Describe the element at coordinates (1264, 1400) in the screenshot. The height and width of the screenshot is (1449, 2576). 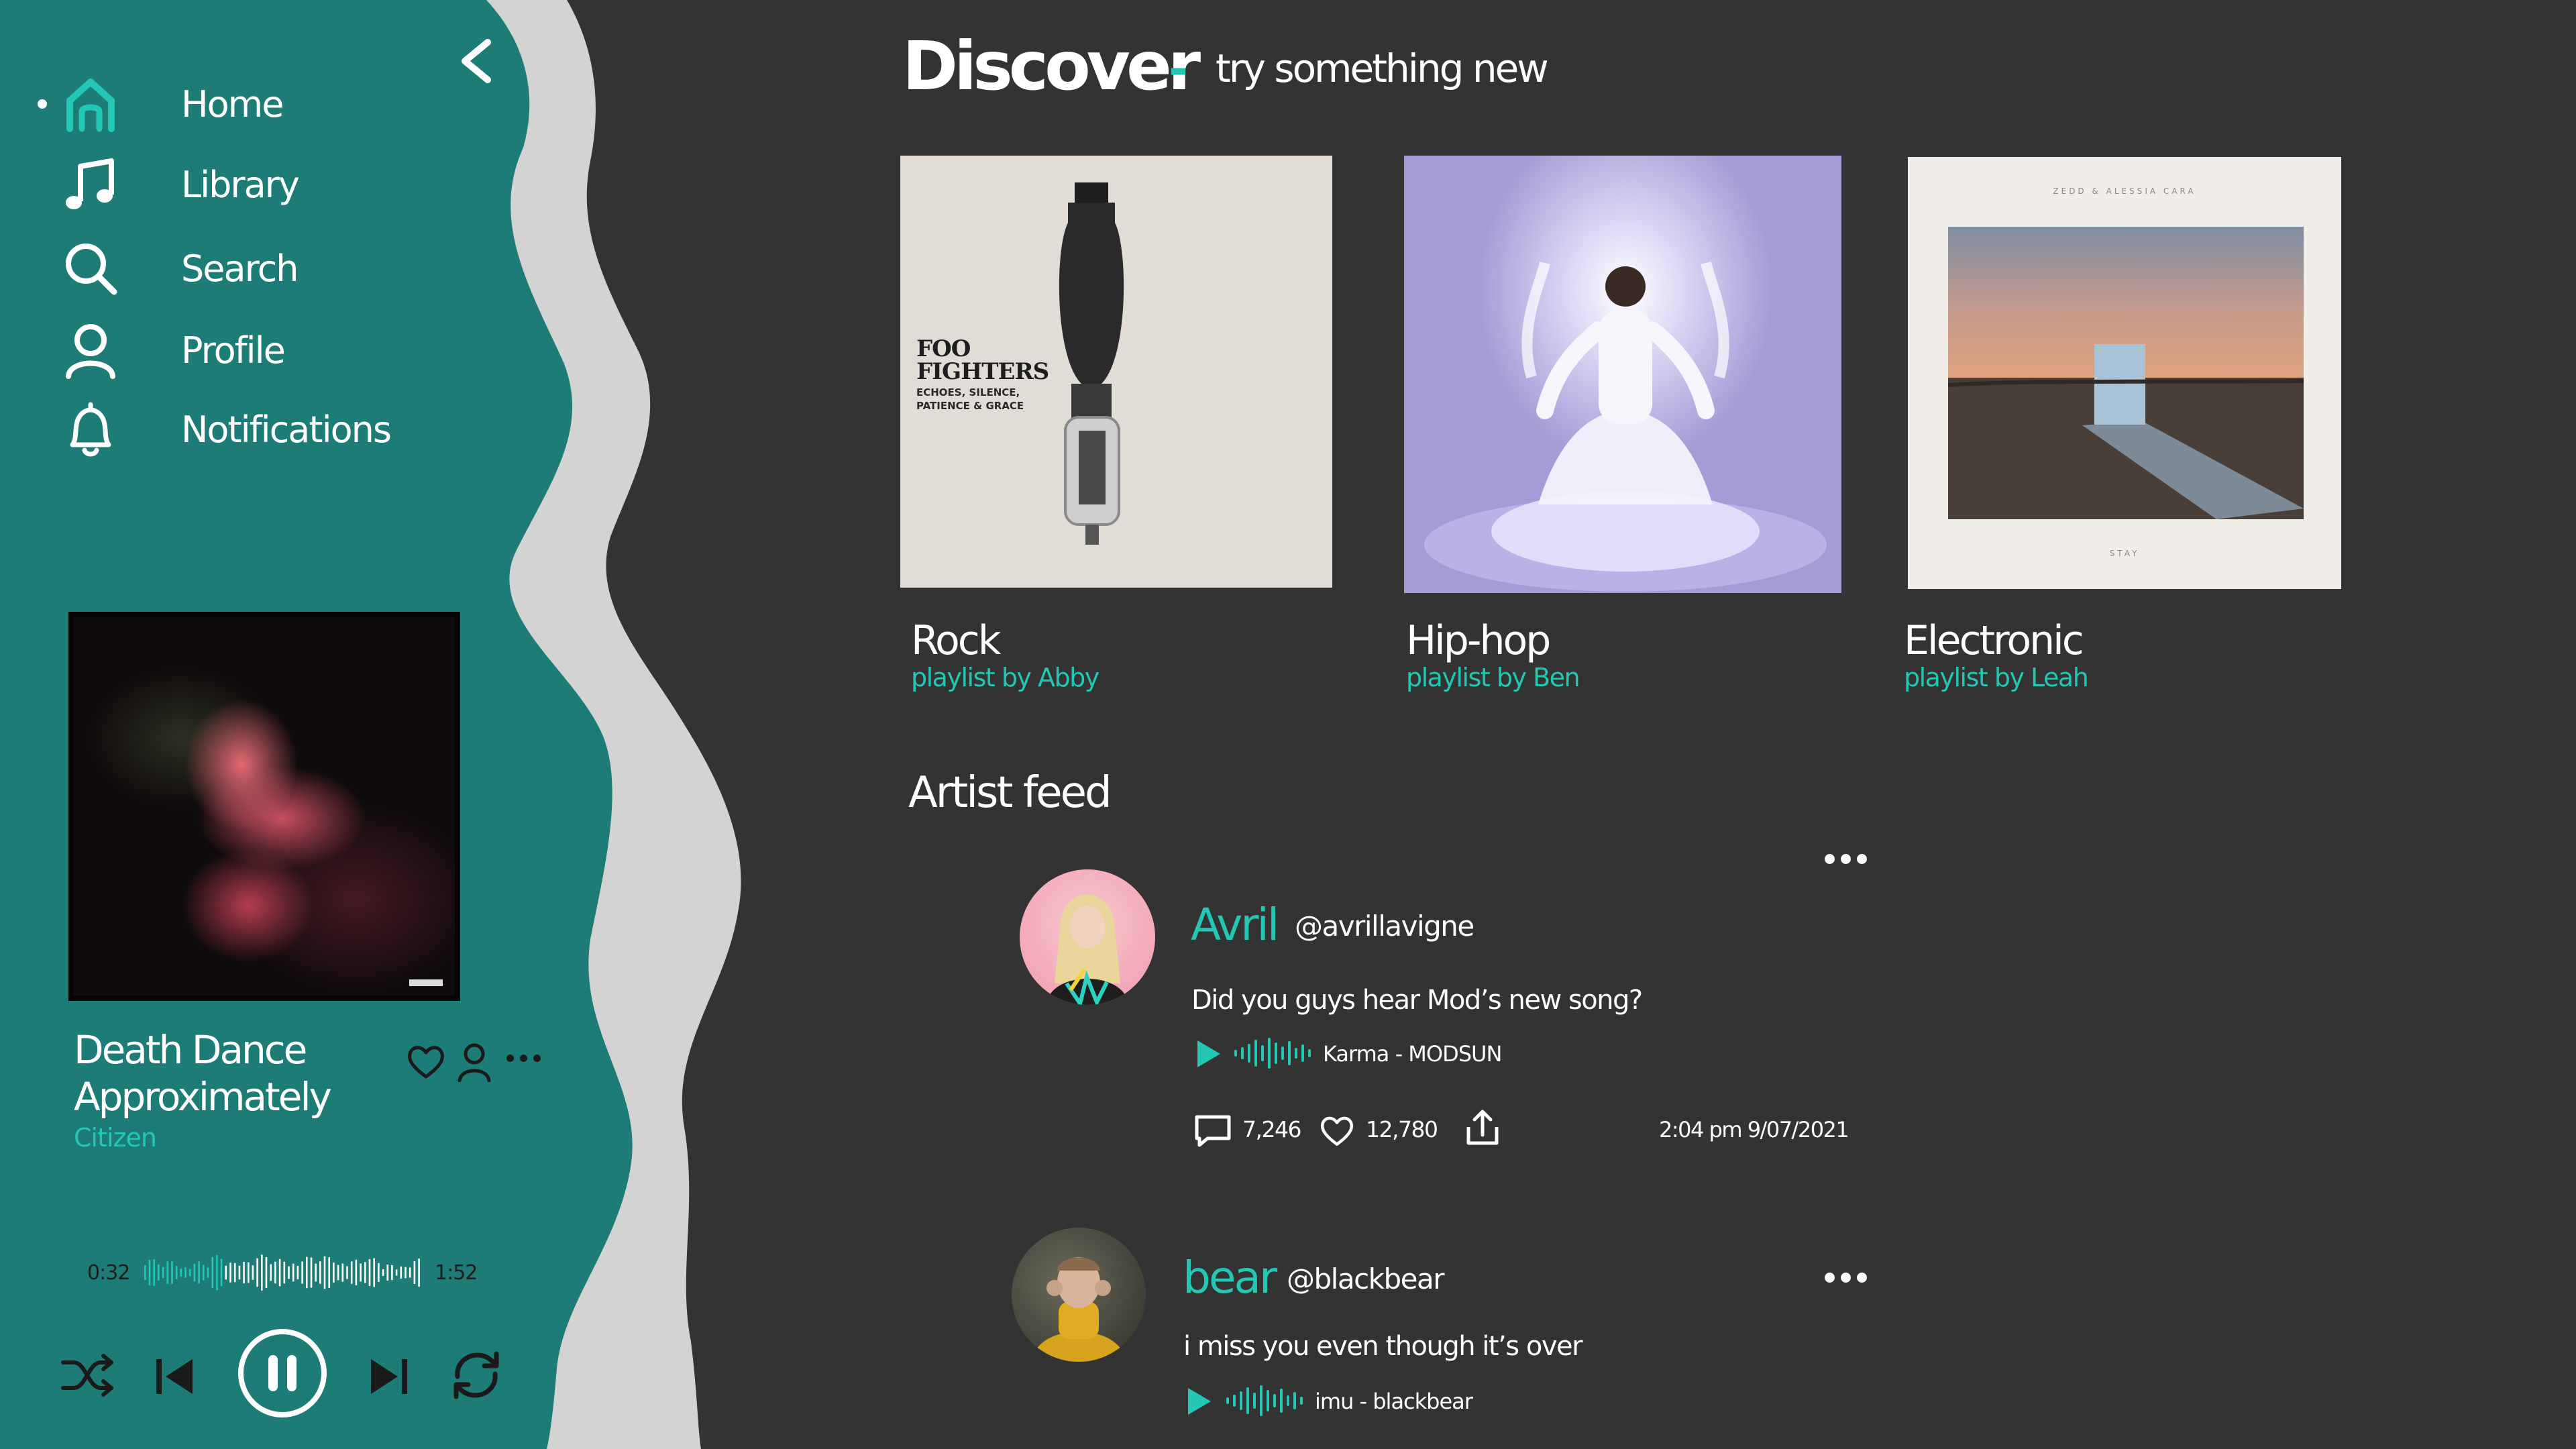
I see `post-song-waveform` at that location.